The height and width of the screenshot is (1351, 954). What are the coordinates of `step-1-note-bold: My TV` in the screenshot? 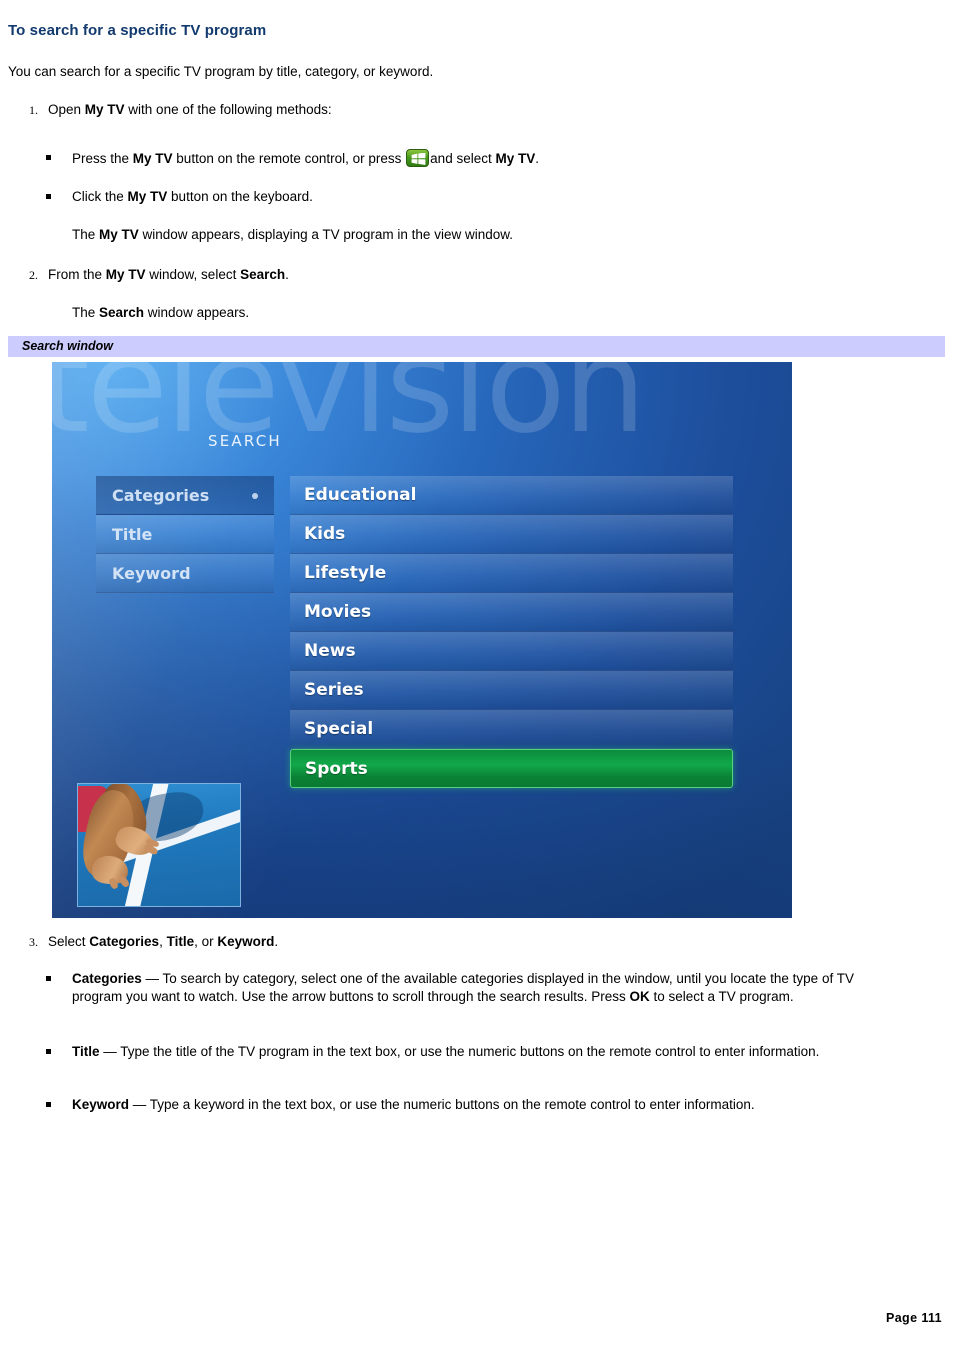 It's located at (119, 234).